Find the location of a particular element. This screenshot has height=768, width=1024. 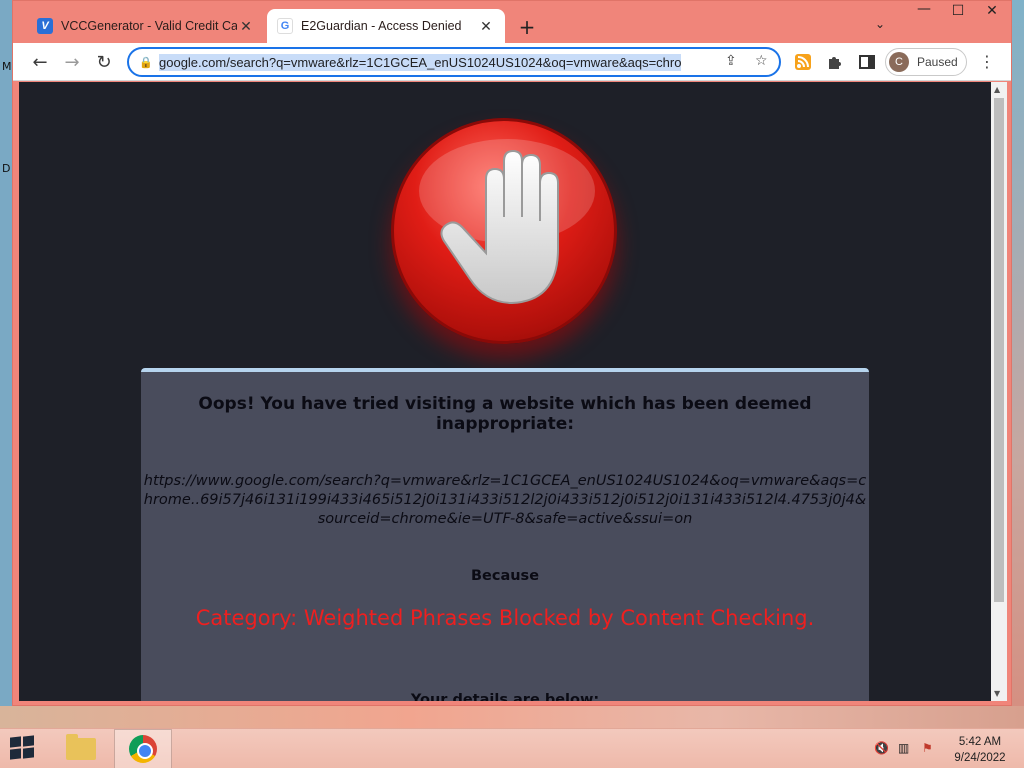

extensions-puzzle-icon is located at coordinates (835, 62).